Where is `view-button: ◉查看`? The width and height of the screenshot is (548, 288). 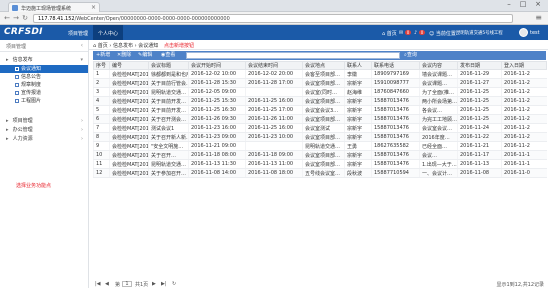
view-button: ◉查看 is located at coordinates (168, 55).